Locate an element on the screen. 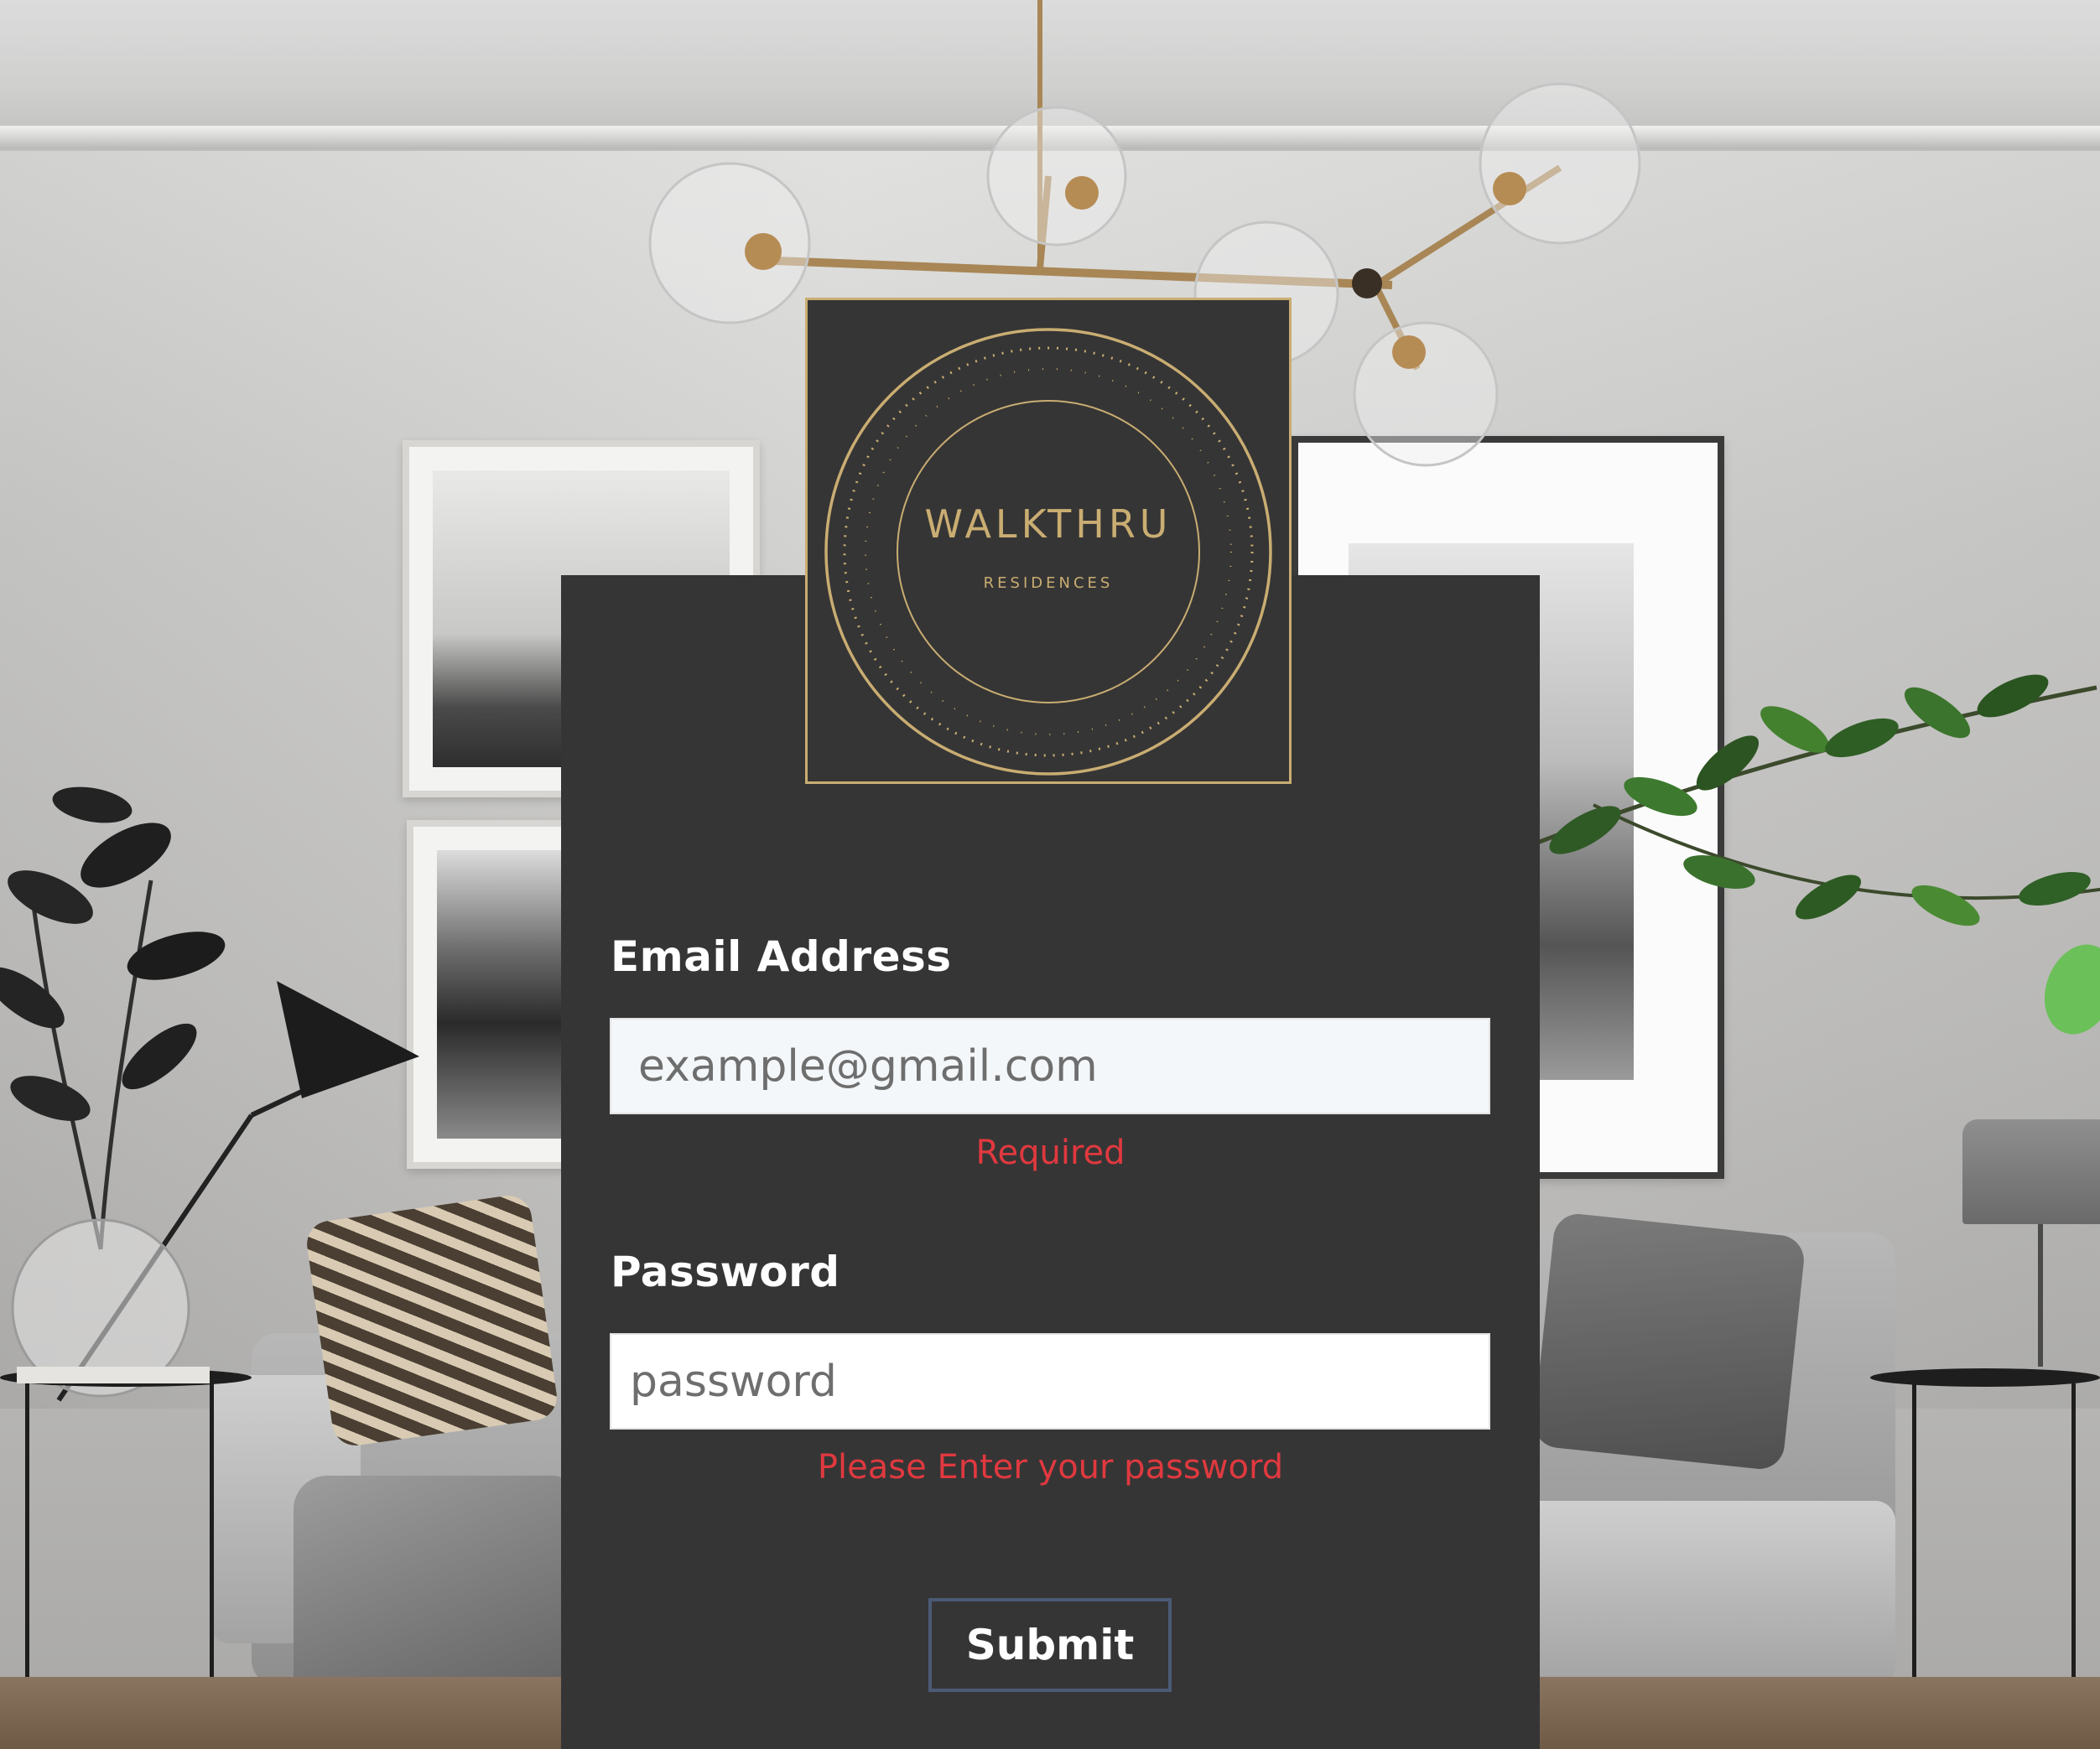  books is located at coordinates (113, 1375).